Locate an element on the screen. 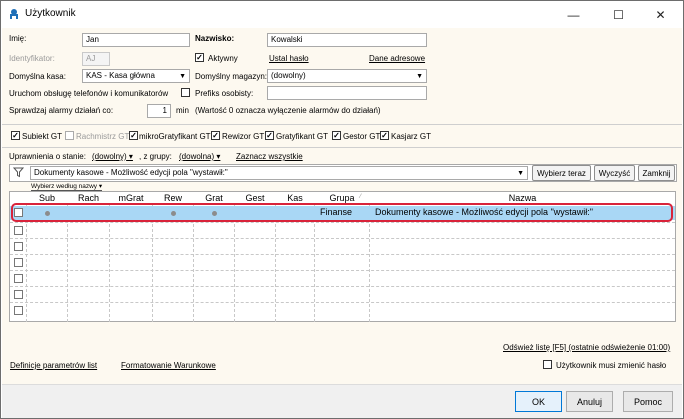 Image resolution: width=684 pixels, height=419 pixels. module-label-rewizor: Rewizor GT is located at coordinates (243, 136).